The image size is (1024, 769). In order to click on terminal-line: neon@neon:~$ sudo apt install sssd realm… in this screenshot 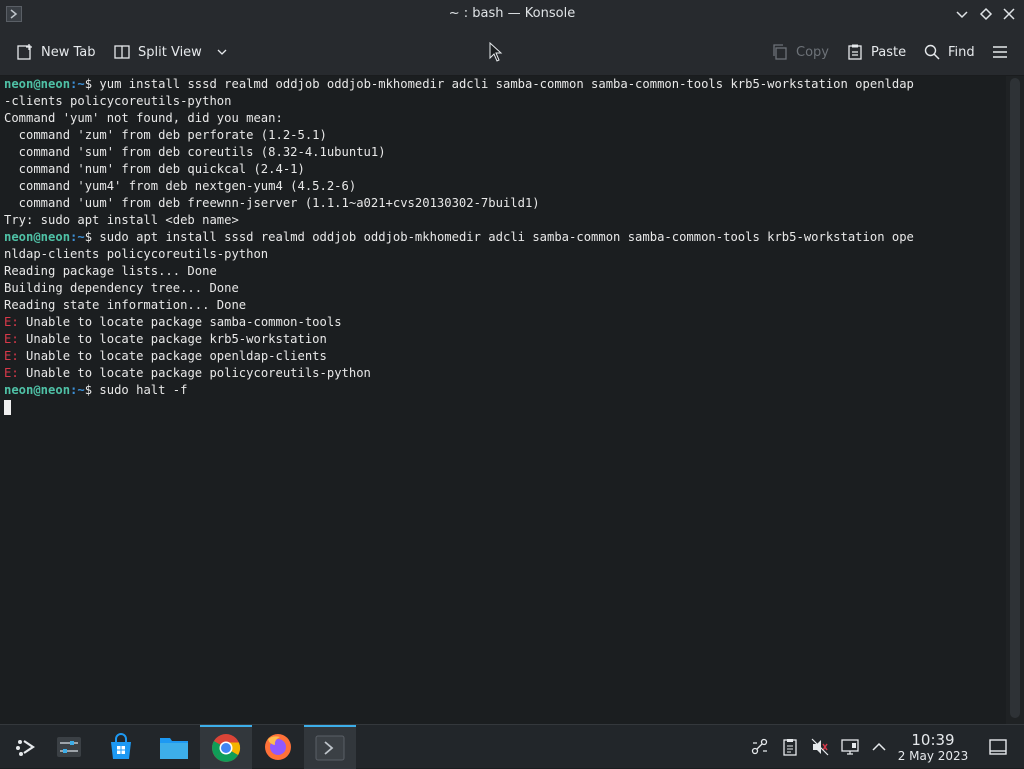, I will do `click(505, 237)`.